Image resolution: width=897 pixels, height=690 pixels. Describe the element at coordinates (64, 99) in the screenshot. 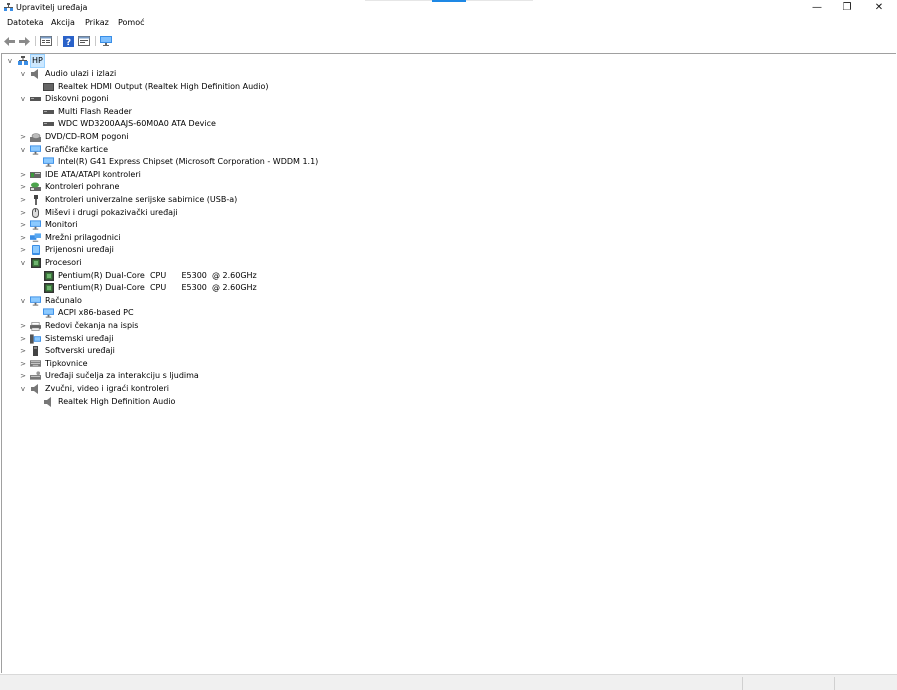

I see `tree-category: v Diskovni pogoni` at that location.